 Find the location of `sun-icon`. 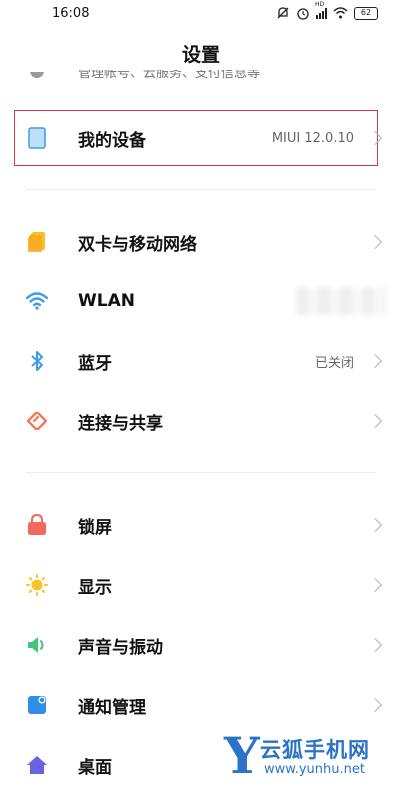

sun-icon is located at coordinates (37, 585).